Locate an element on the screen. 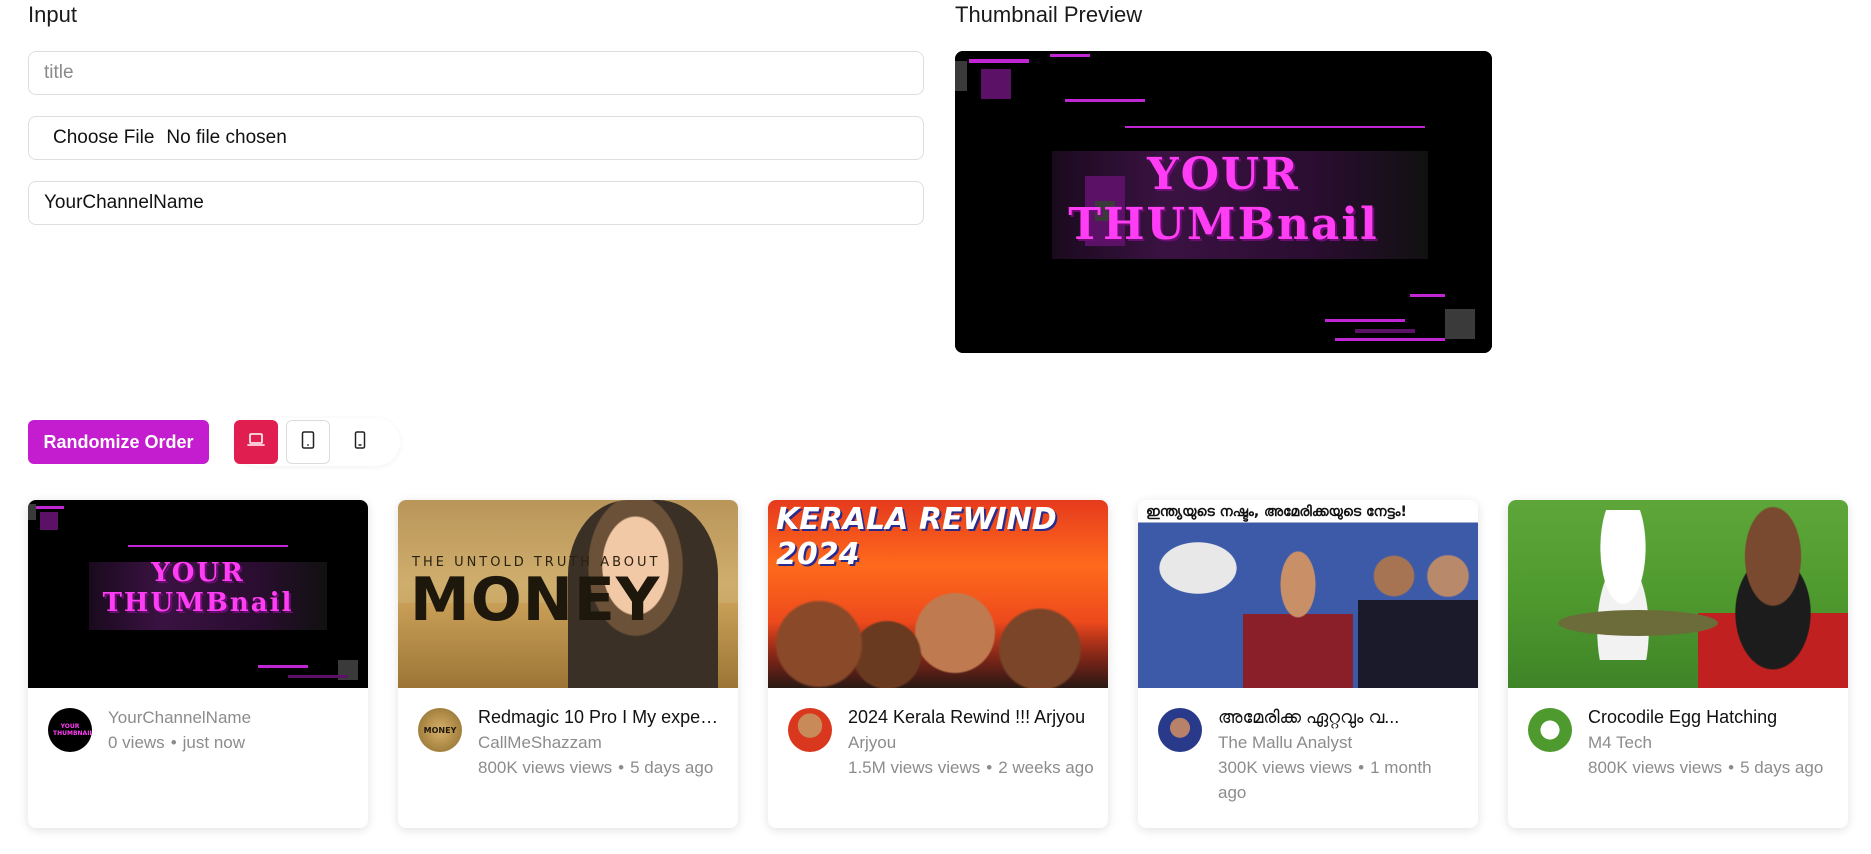 This screenshot has height=854, width=1871. video-thumbnail: KERALA REWIND 2024 is located at coordinates (938, 594).